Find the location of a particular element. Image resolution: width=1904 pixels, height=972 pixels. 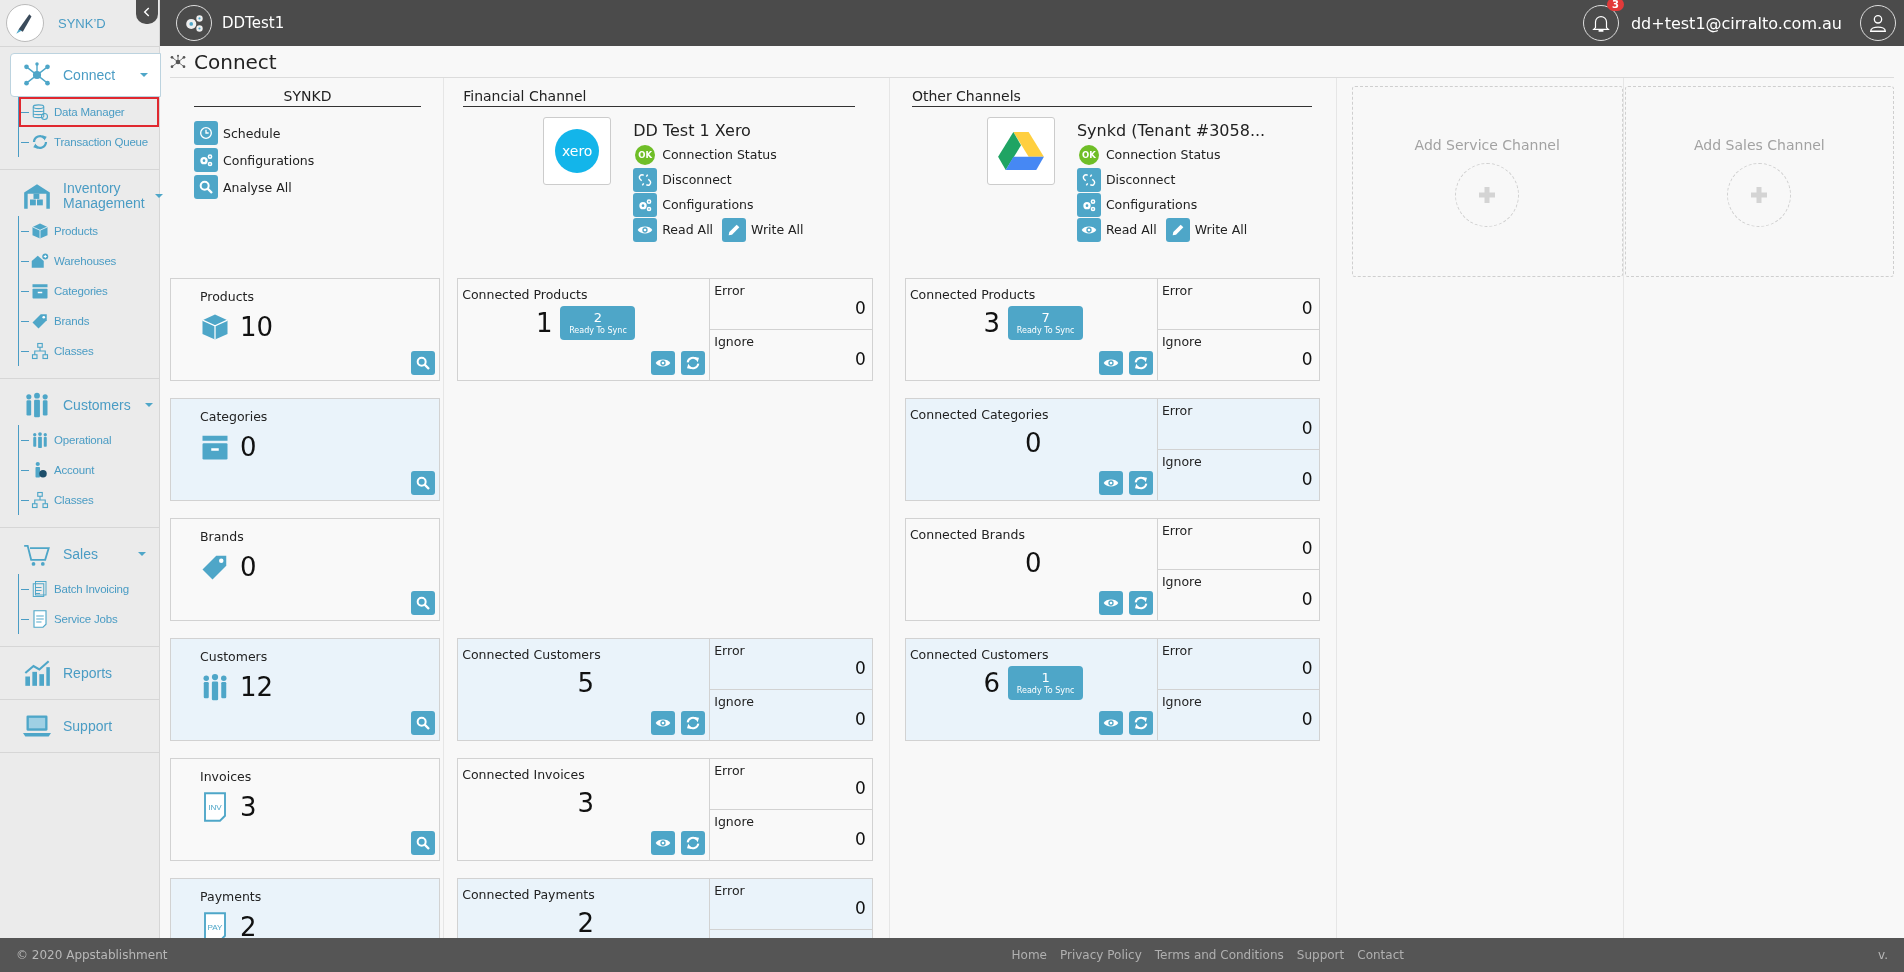

ready-to-sync-button: 7 Ready To Sync is located at coordinates (1046, 323).